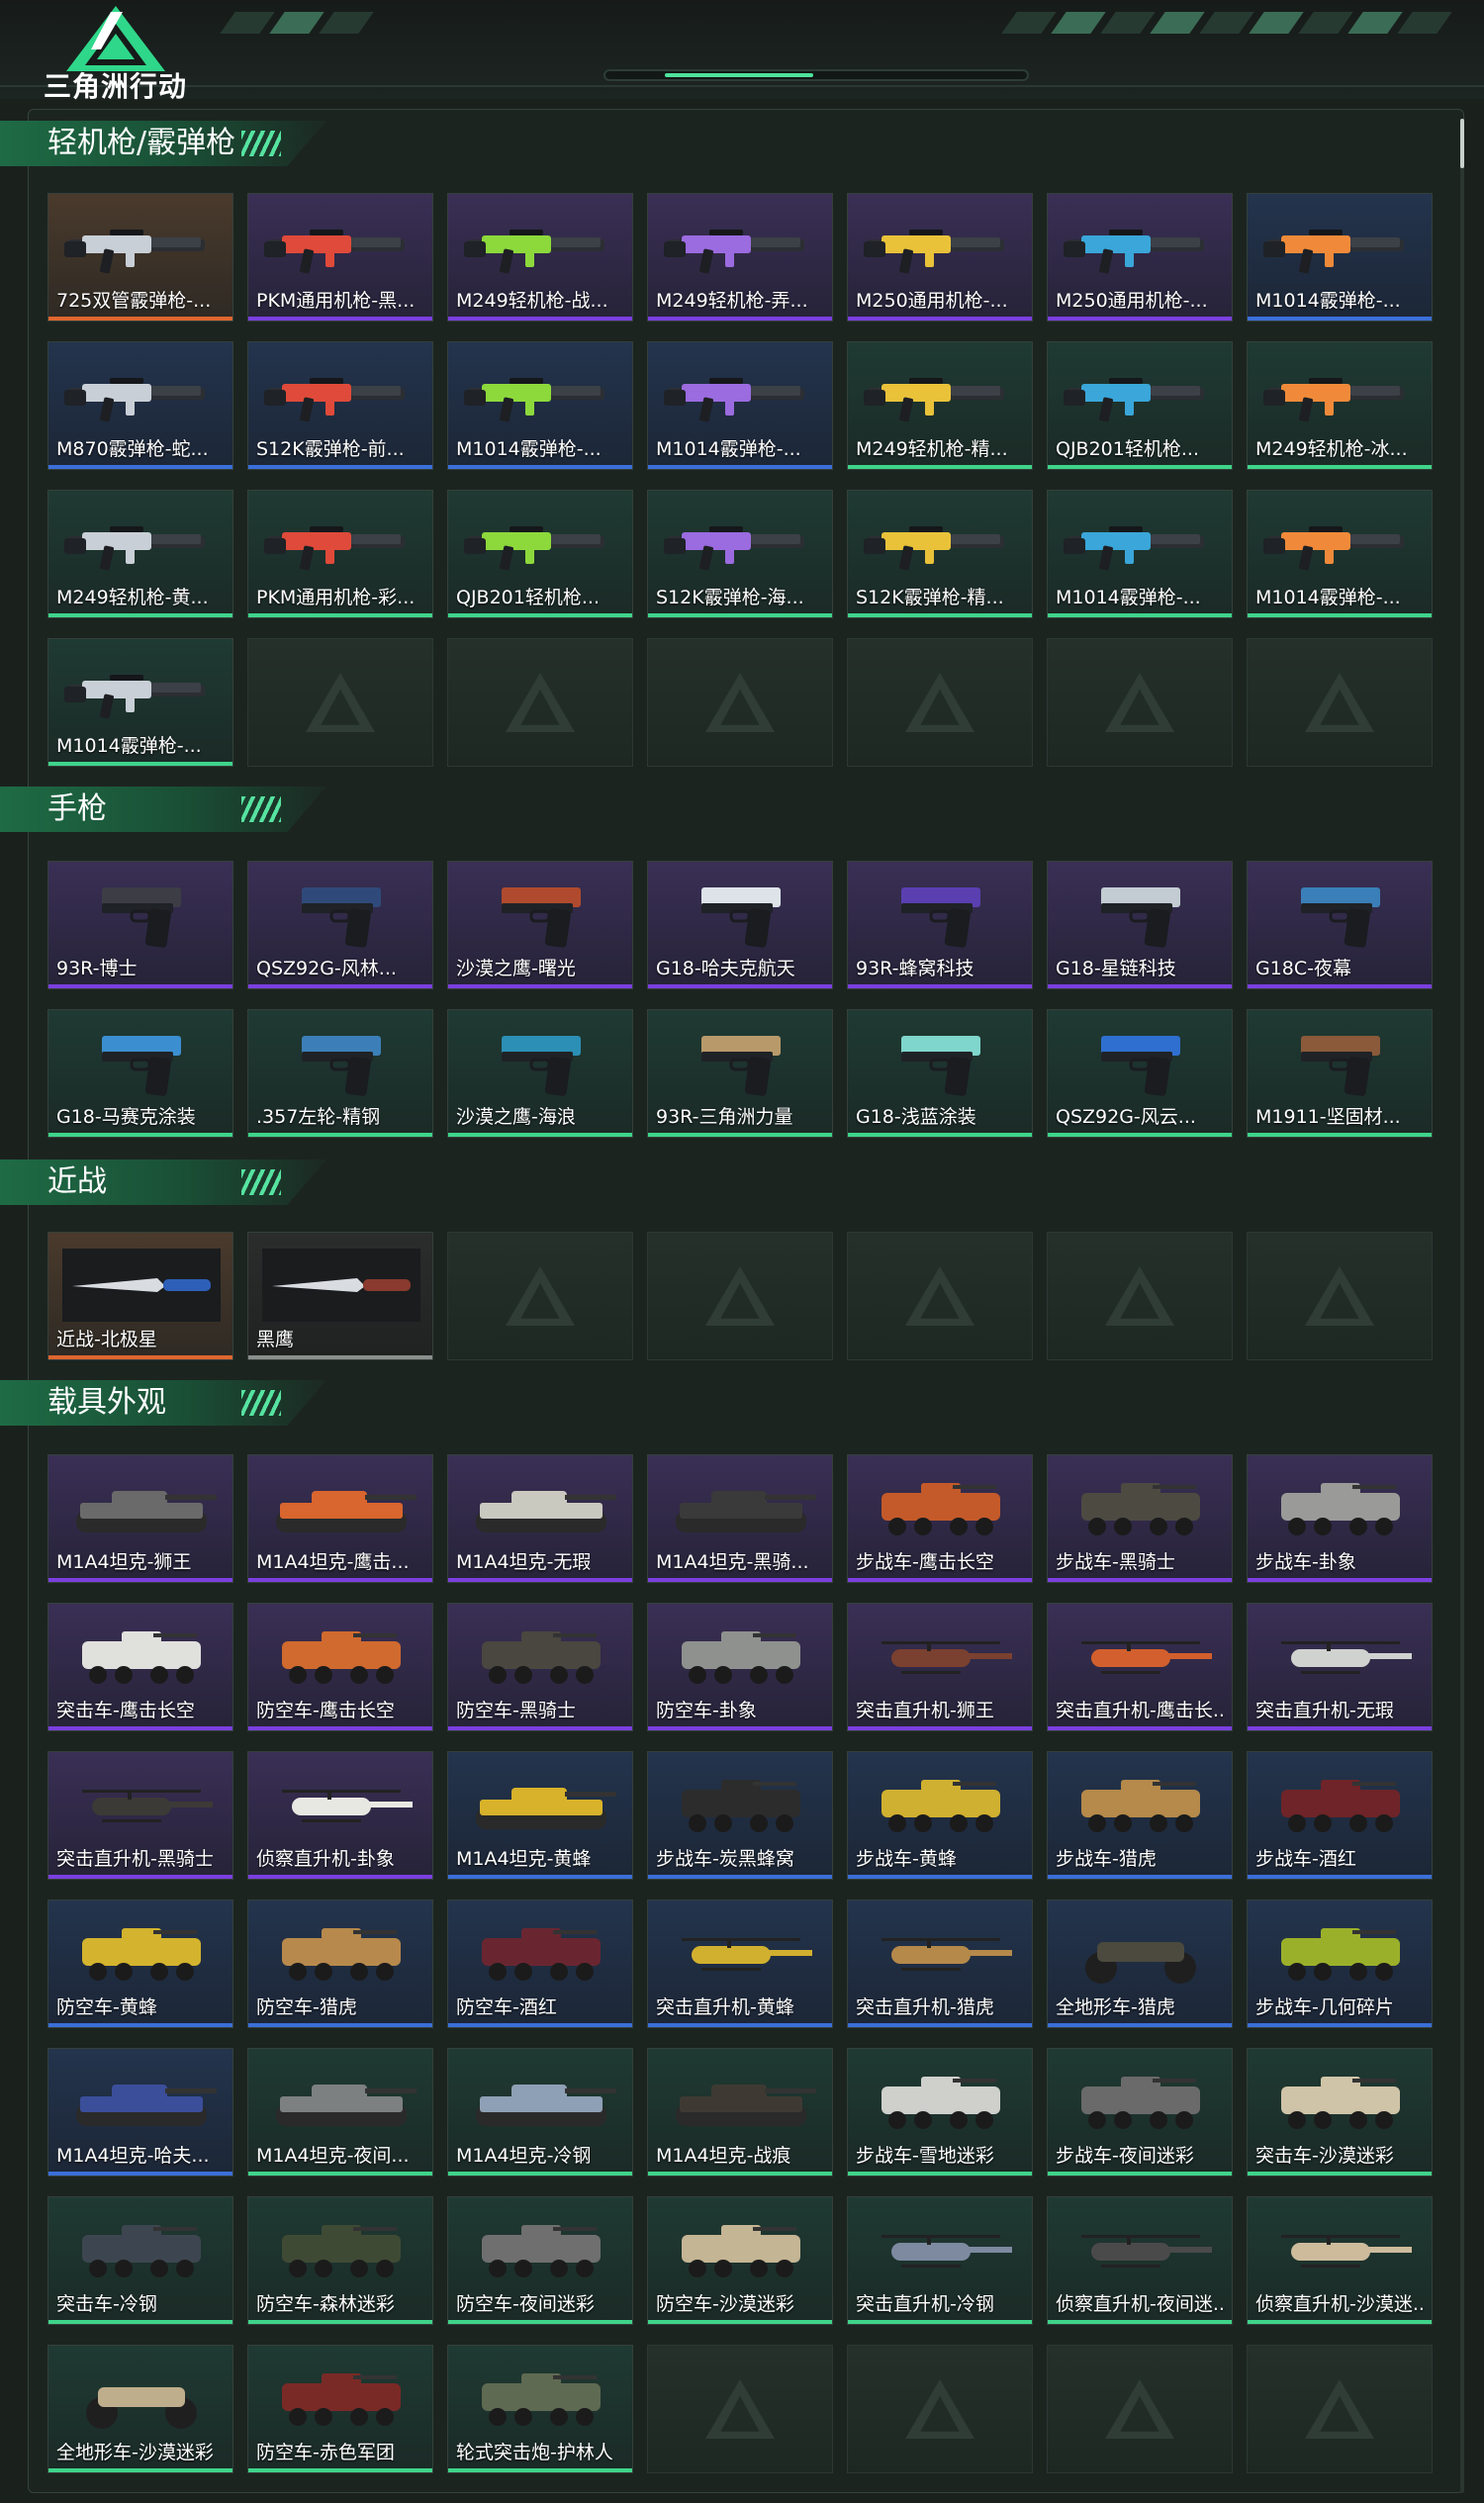 This screenshot has height=2503, width=1484. What do you see at coordinates (1140, 1964) in the screenshot?
I see `skin-card: 全地形车-猎虎` at bounding box center [1140, 1964].